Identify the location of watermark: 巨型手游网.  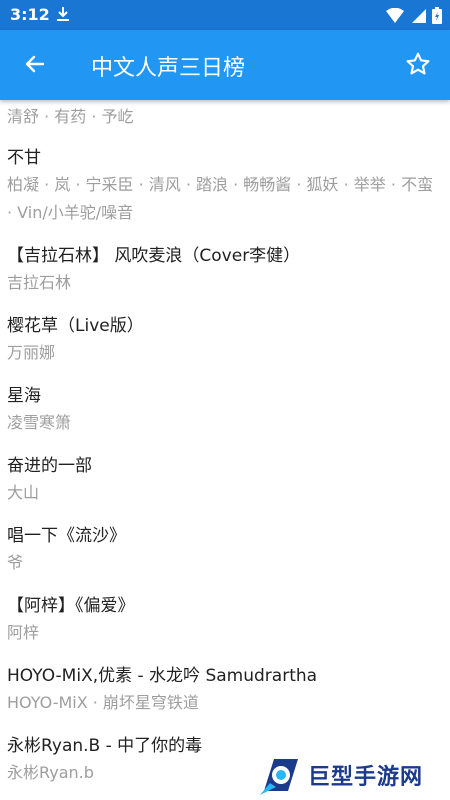
(354, 775).